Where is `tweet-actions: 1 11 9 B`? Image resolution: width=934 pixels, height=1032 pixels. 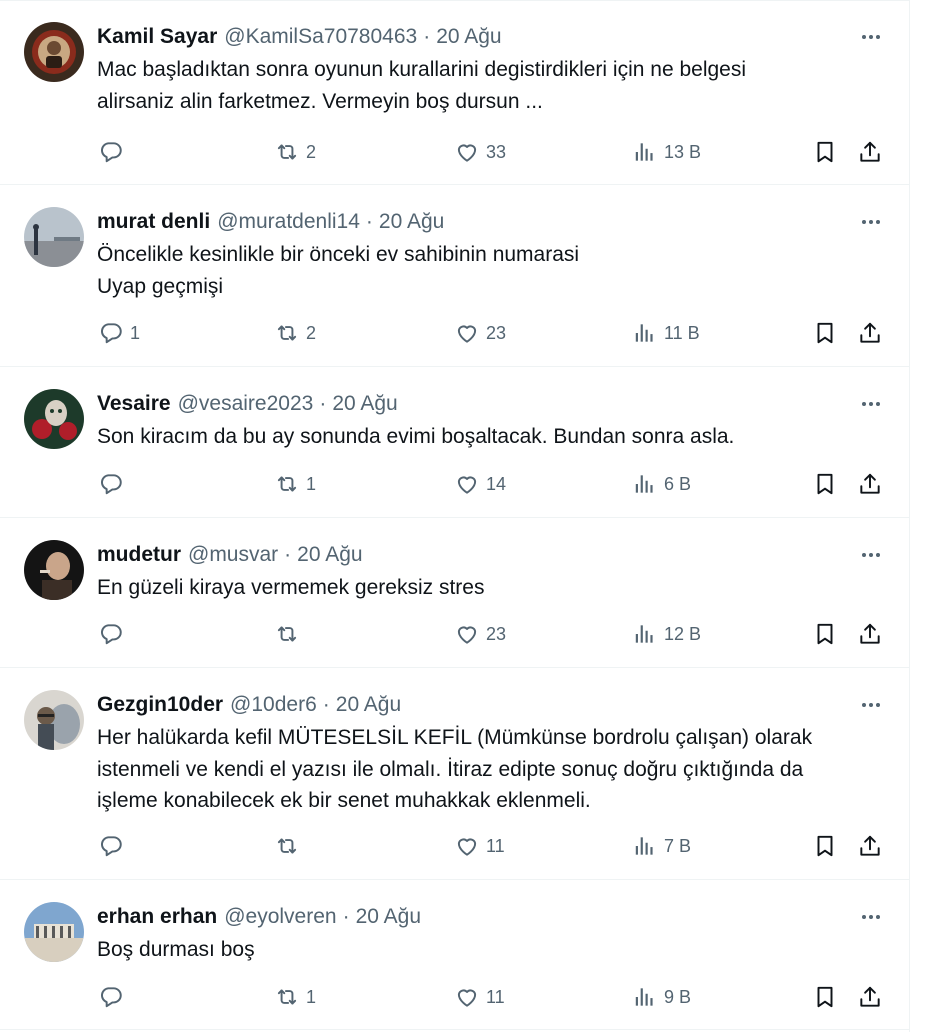
tweet-actions: 1 11 9 B is located at coordinates (455, 997).